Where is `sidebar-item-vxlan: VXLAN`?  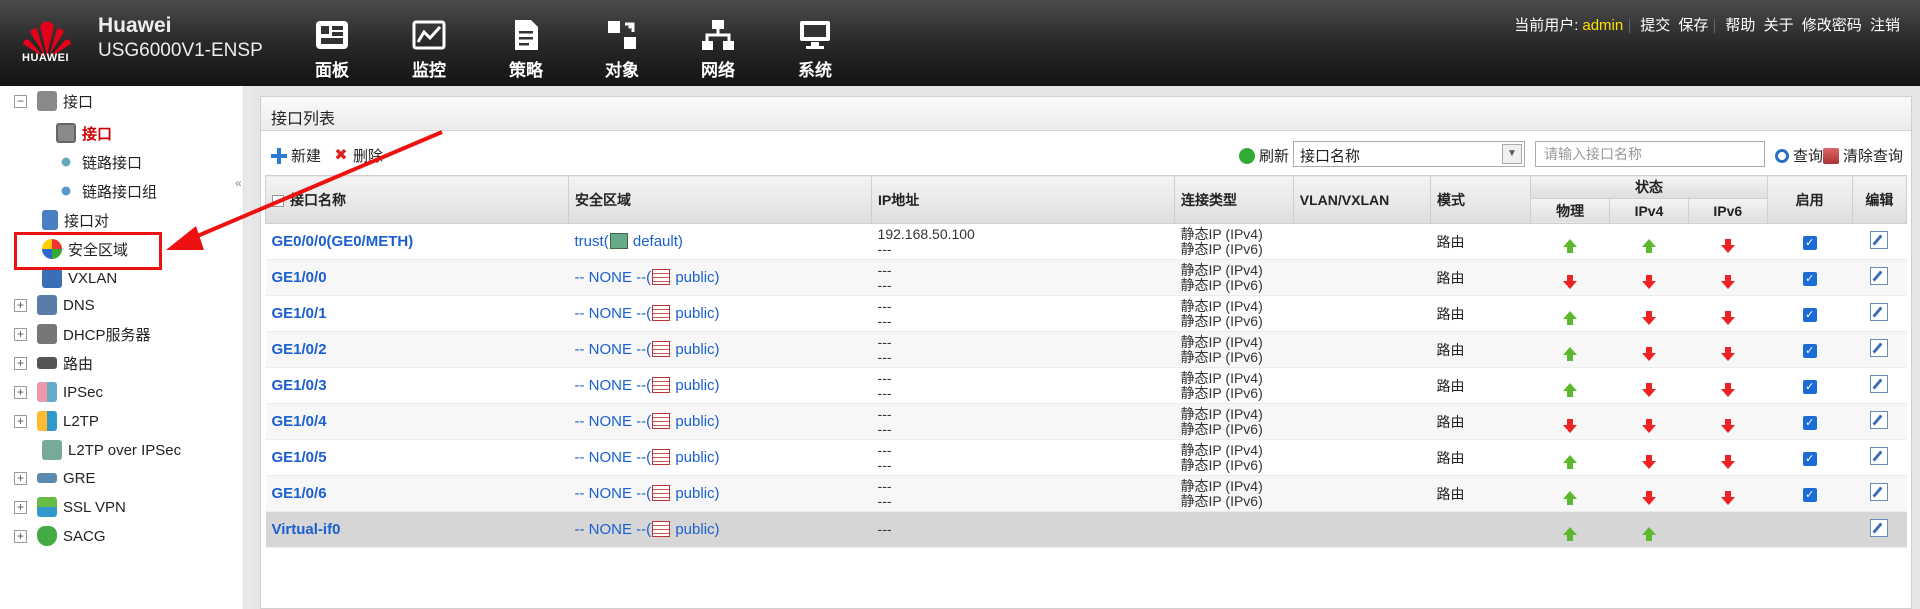
sidebar-item-vxlan: VXLAN is located at coordinates (79, 278).